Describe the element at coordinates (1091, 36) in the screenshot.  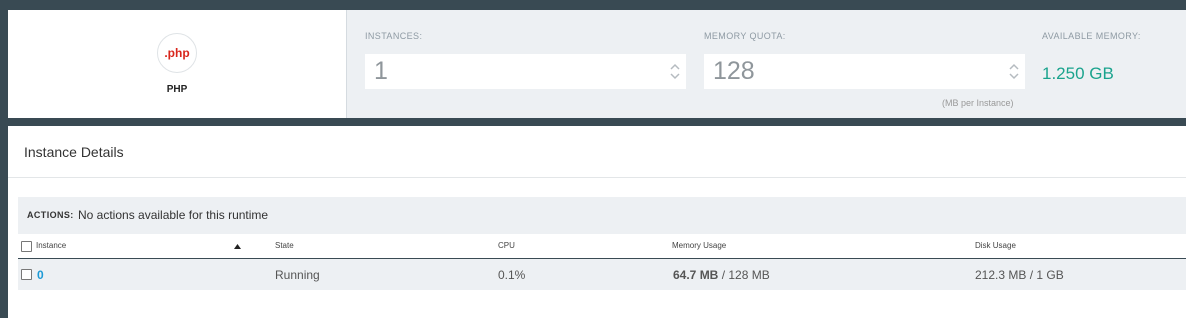
I see `available-memory-label: AVAILABLE MEMORY:` at that location.